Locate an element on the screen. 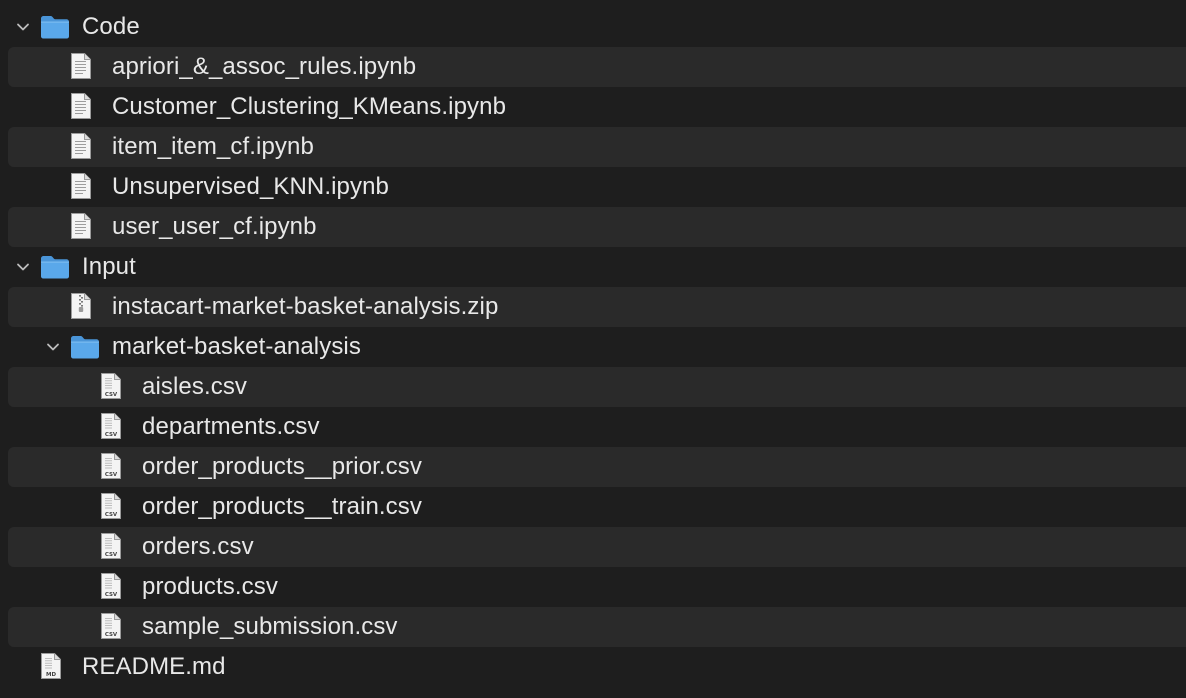  file-name: order_products__prior.csv is located at coordinates (282, 466).